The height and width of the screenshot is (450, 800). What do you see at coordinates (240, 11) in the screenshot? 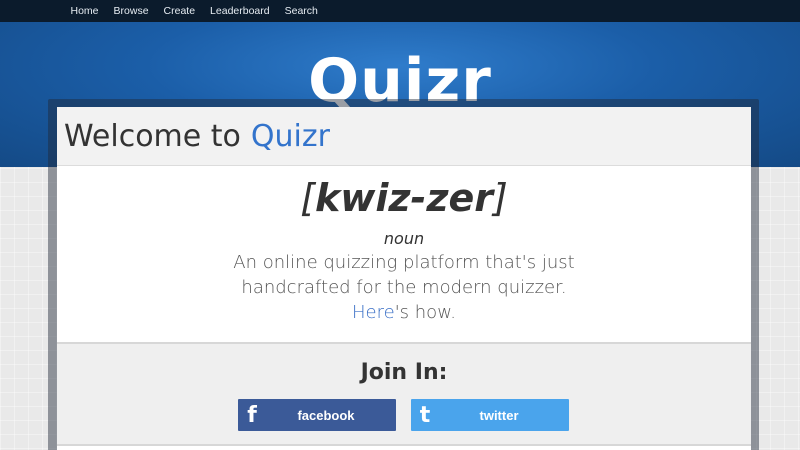
I see `nav-leaderboard: Leaderboard` at bounding box center [240, 11].